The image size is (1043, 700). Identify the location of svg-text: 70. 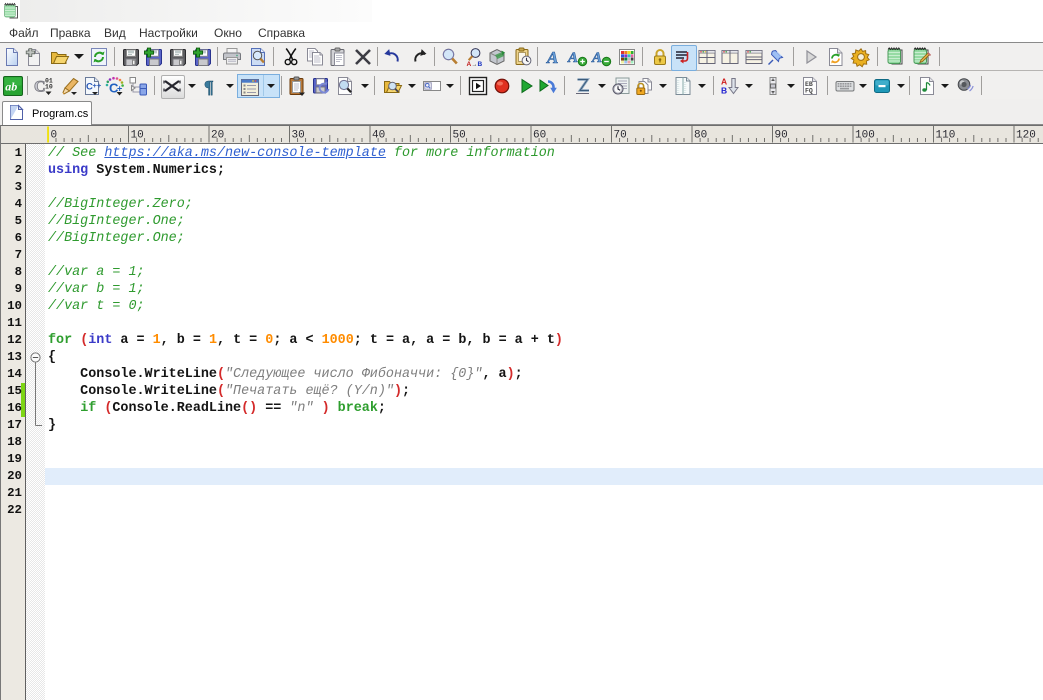
(620, 136).